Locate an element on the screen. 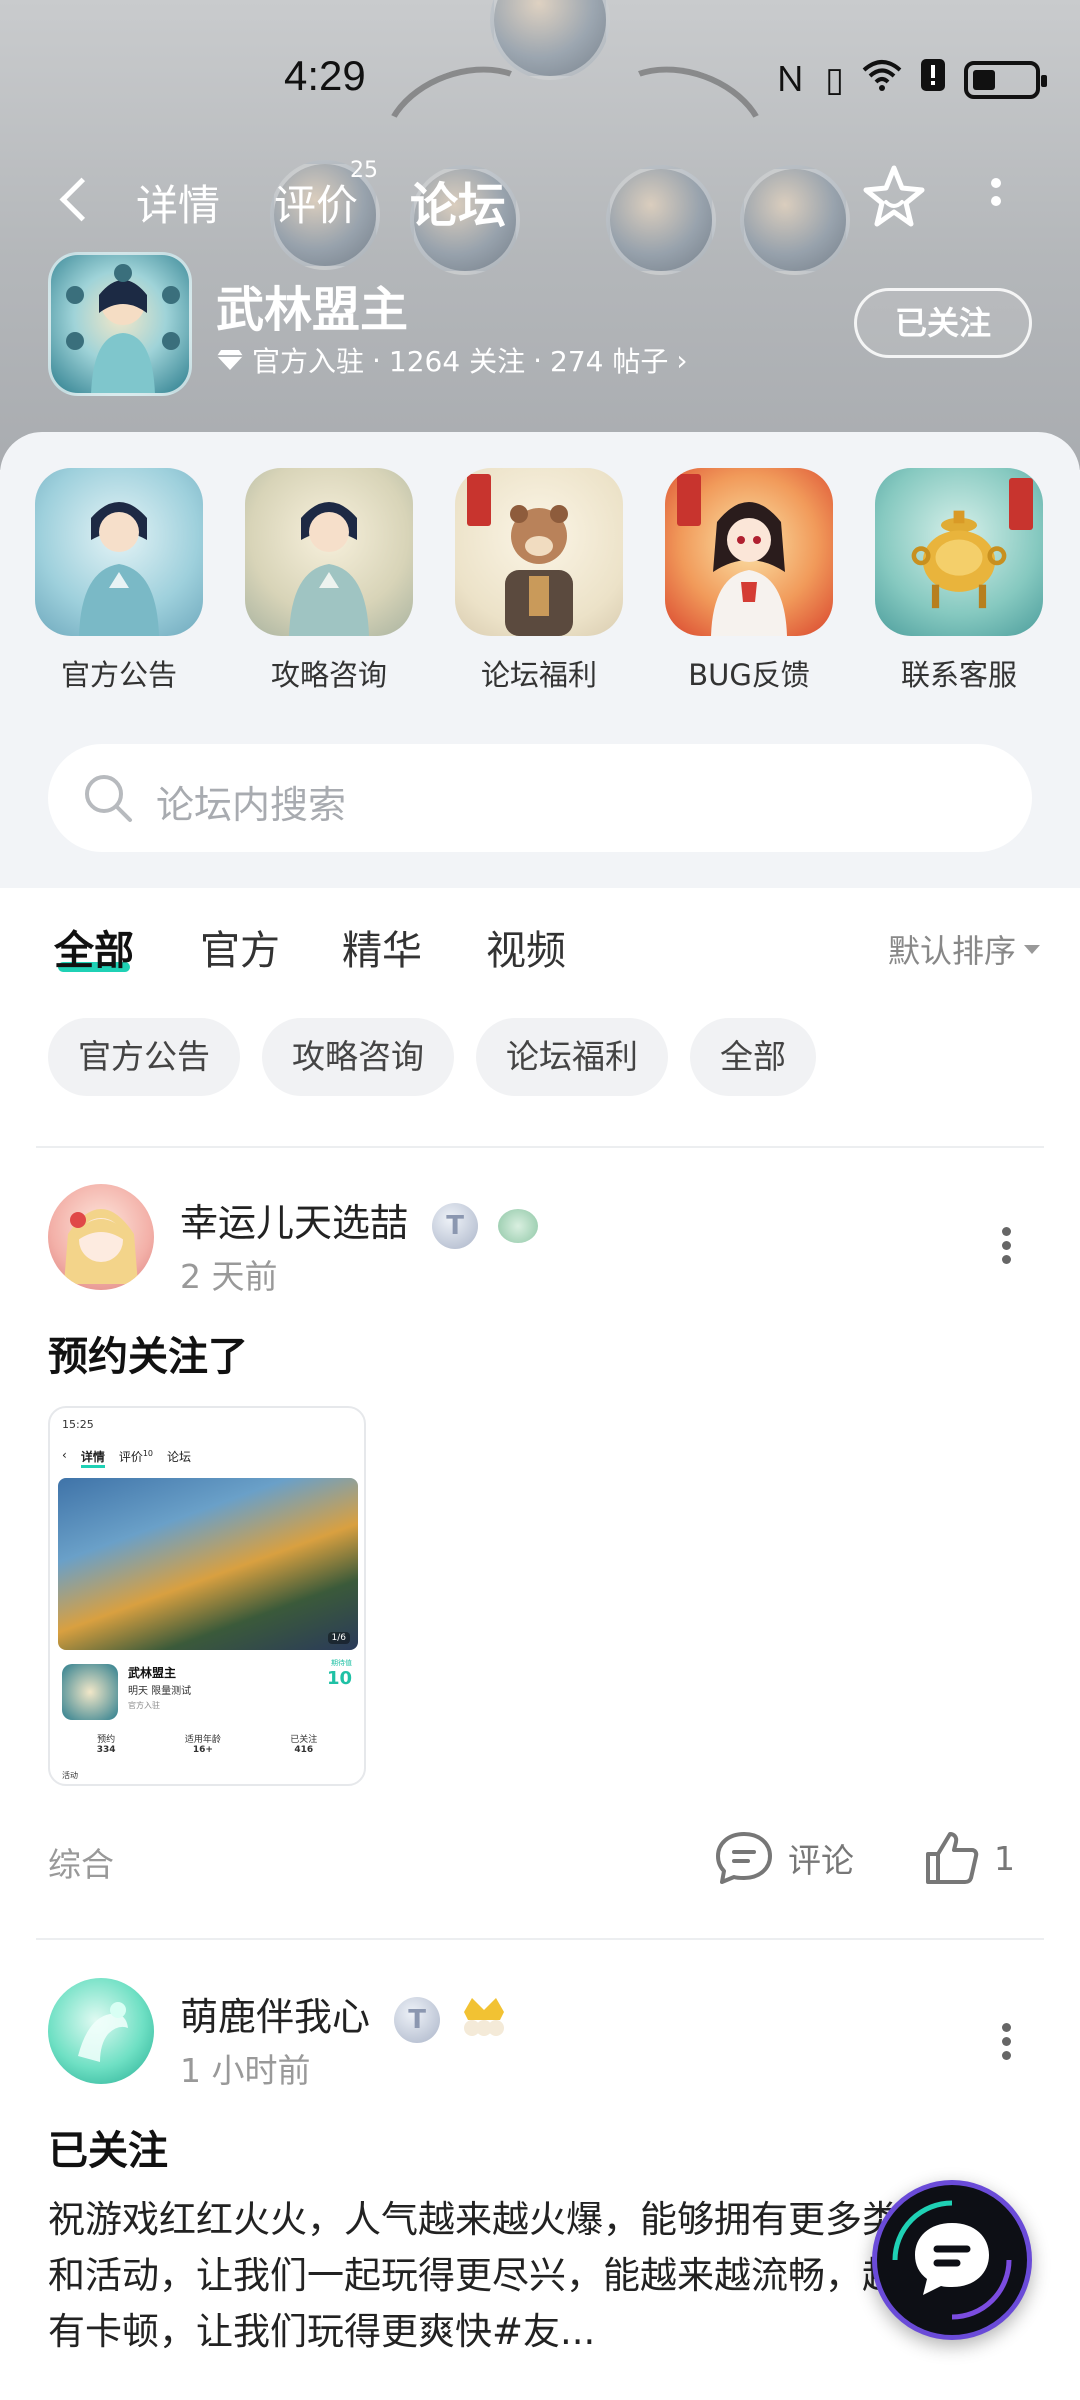 This screenshot has width=1080, height=2400. like-count: 1 is located at coordinates (1004, 1858).